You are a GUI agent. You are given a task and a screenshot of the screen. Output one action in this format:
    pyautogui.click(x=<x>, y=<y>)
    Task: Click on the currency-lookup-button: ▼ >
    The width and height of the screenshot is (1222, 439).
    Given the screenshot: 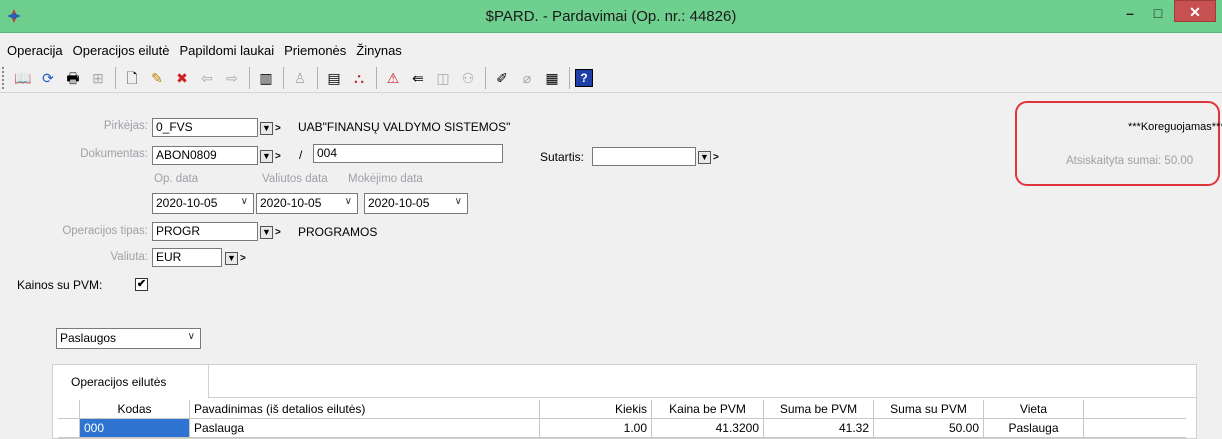 What is the action you would take?
    pyautogui.click(x=235, y=258)
    